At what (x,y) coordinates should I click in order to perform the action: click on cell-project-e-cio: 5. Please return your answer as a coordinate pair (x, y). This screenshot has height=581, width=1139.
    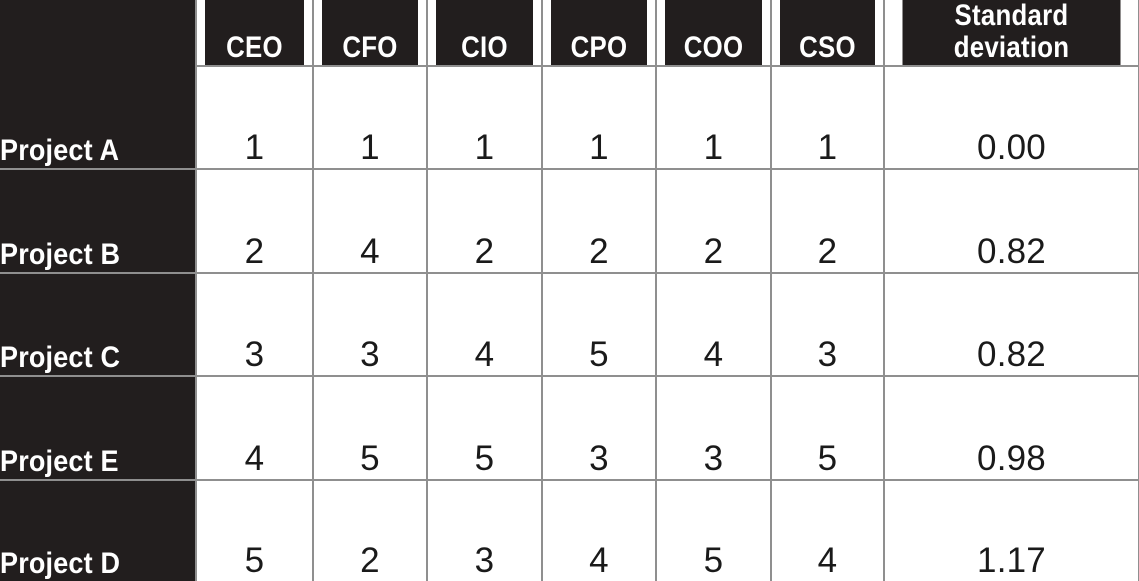
    Looking at the image, I should click on (485, 428).